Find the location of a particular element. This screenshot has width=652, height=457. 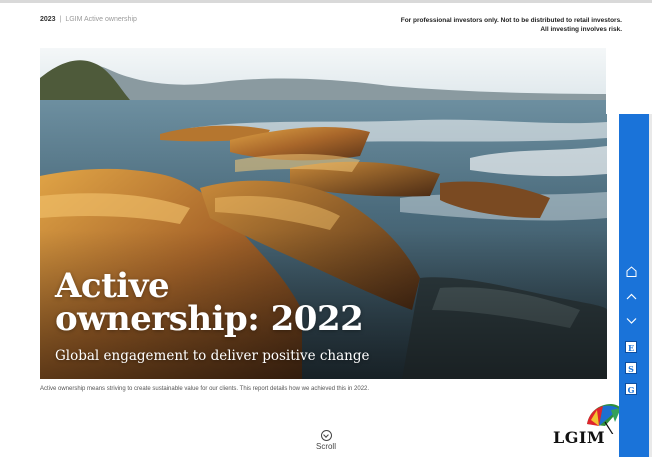

header-label: 2023 | LGIM Active ownership is located at coordinates (88, 19).